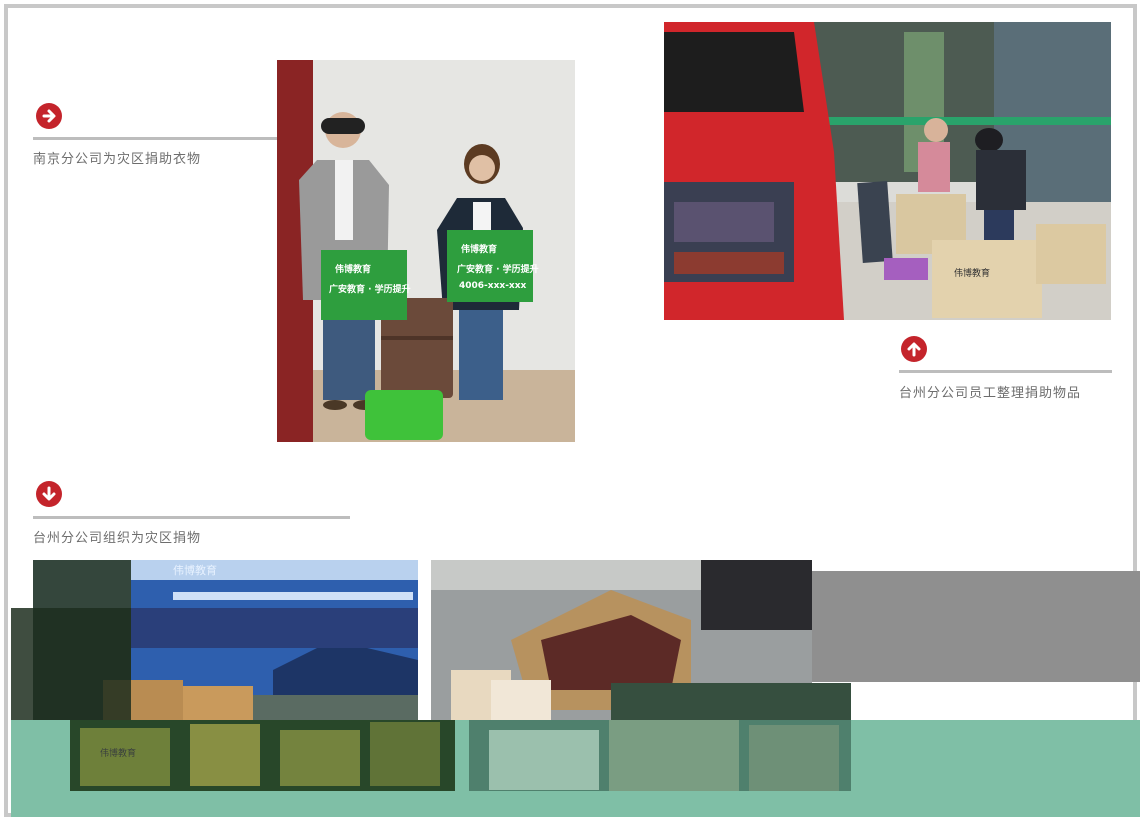 The width and height of the screenshot is (1145, 823). I want to click on box-text-banner: 伟博教育, so click(118, 753).